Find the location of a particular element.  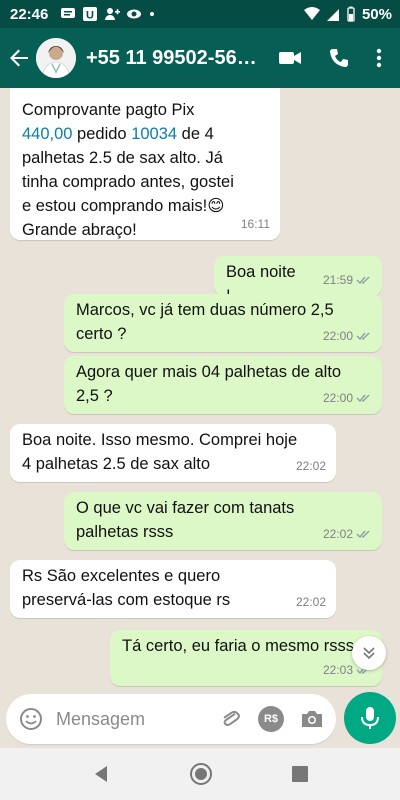

message-line: Agora quer mais 04 palhetas de alto is located at coordinates (209, 372).